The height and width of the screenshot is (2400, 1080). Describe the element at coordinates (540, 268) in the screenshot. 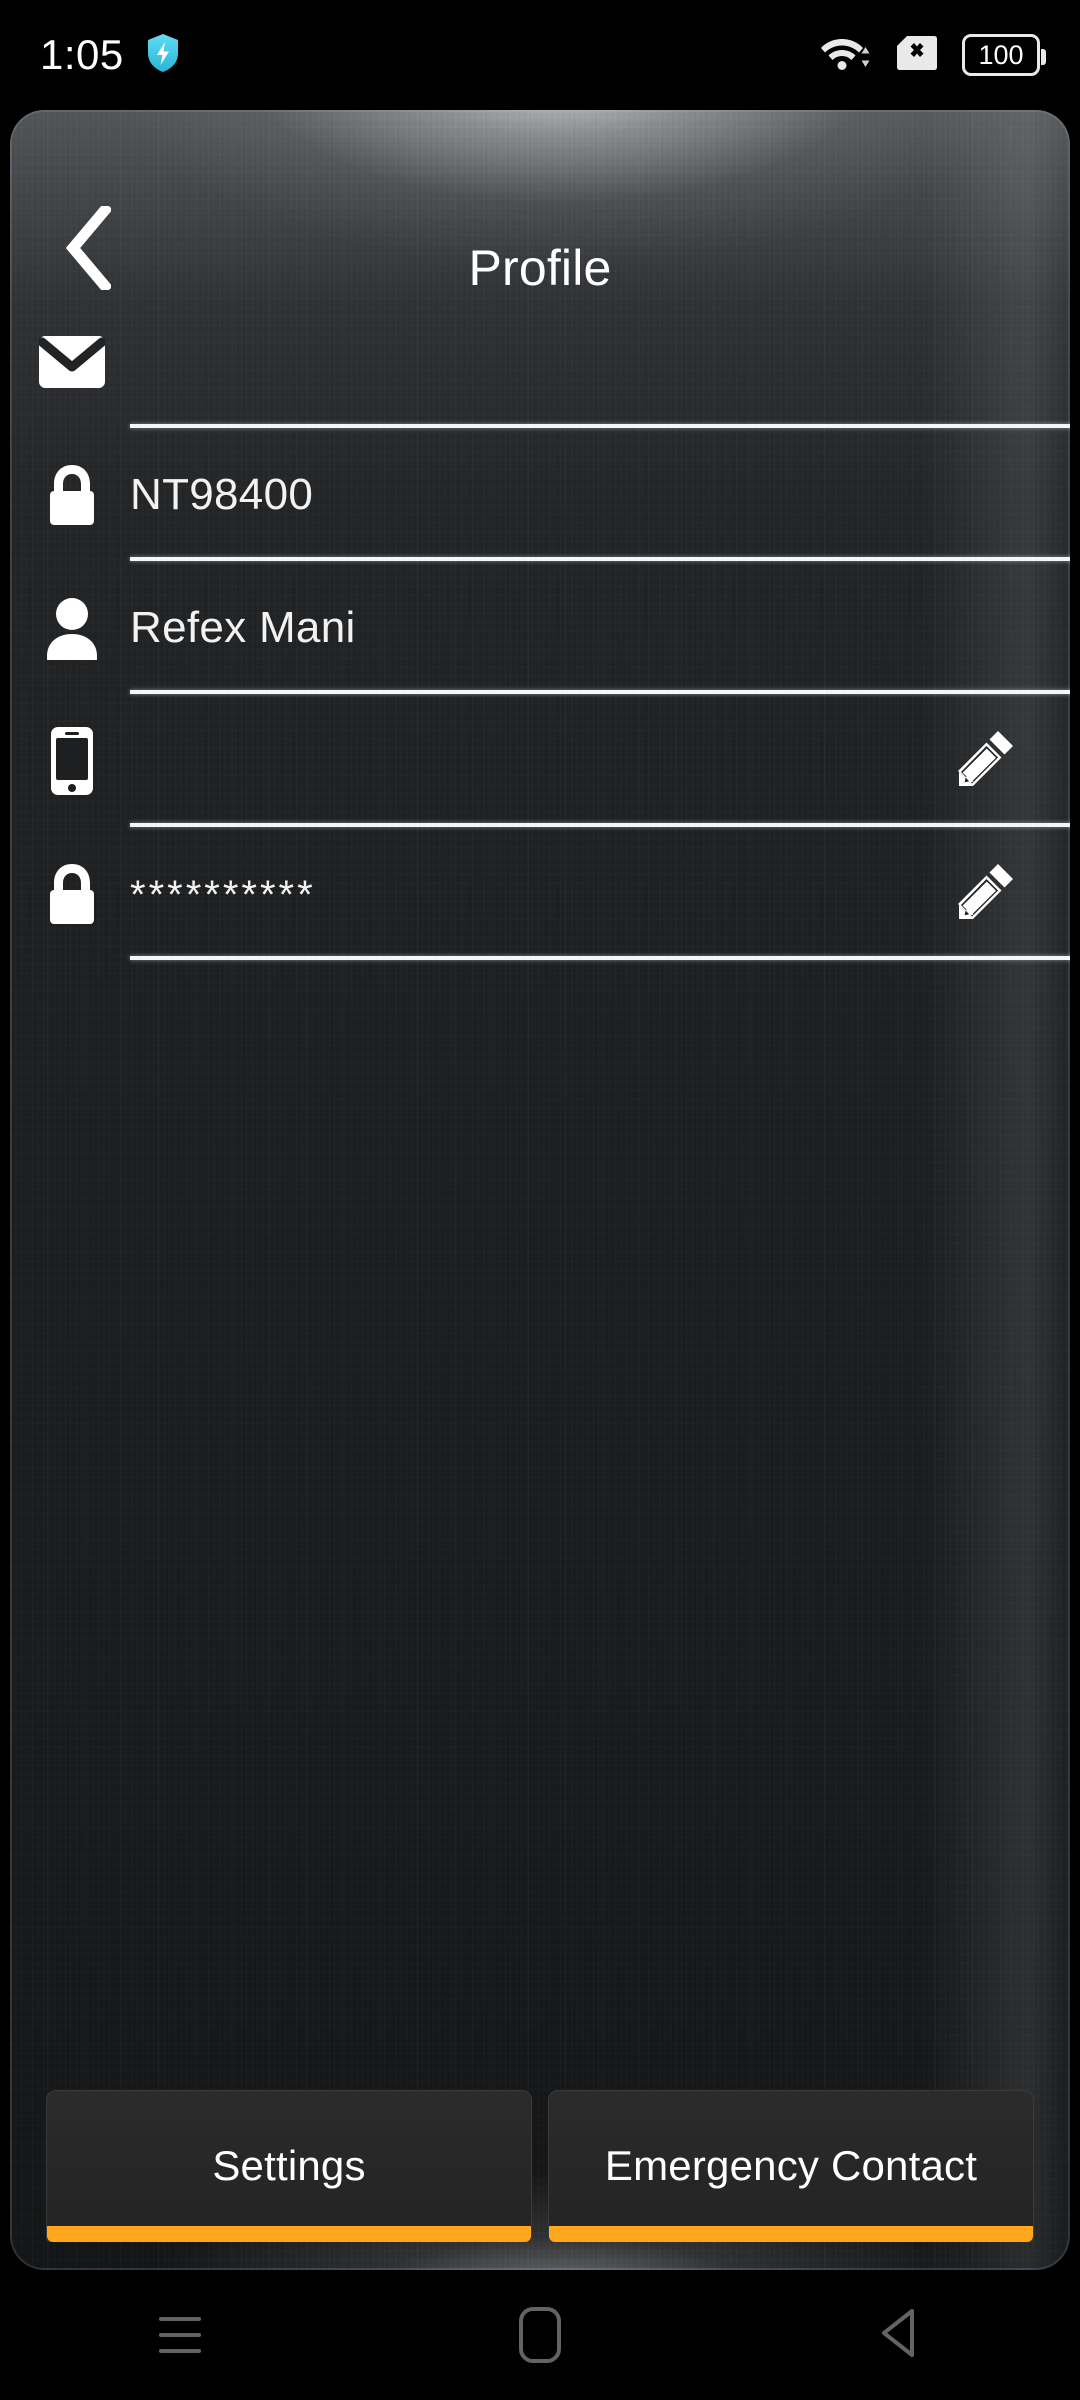

I see `page-title: Profile` at that location.